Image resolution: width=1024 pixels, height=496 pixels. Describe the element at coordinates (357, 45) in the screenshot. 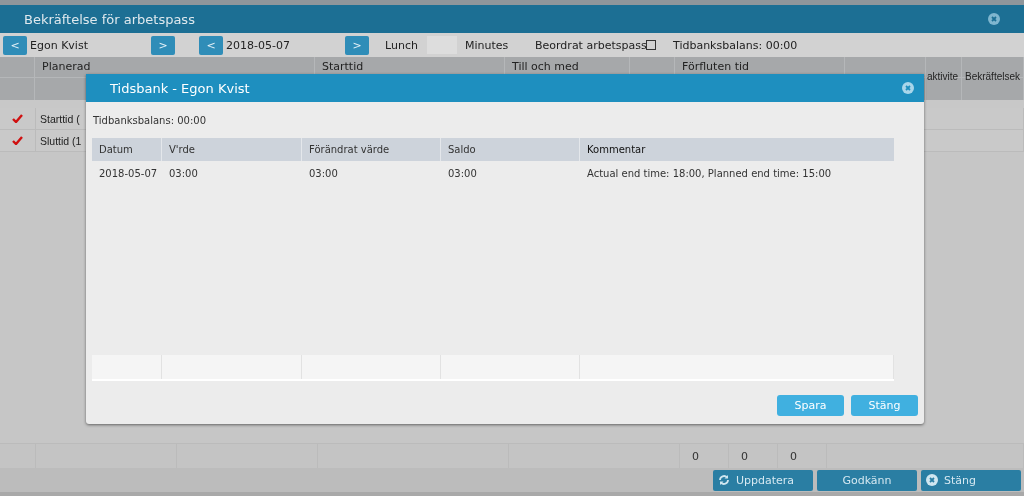

I see `next-date-button: >` at that location.